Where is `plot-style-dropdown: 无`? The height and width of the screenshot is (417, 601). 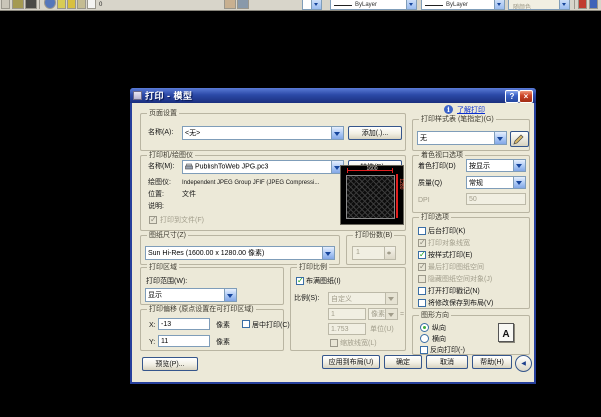
plot-style-dropdown: 无 is located at coordinates (462, 138).